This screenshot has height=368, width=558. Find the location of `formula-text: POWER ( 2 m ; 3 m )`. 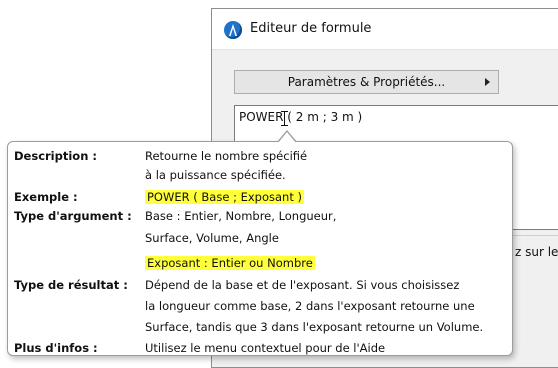

formula-text: POWER ( 2 m ; 3 m ) is located at coordinates (301, 117).